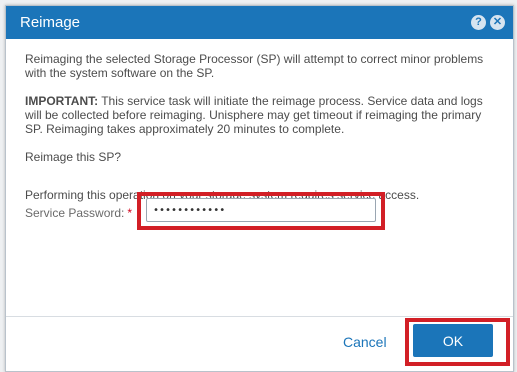 The image size is (517, 372). Describe the element at coordinates (75, 213) in the screenshot. I see `password-label-text: Service Password:` at that location.